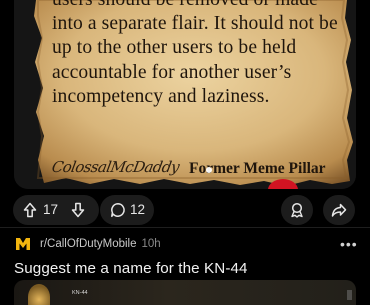 This screenshot has height=305, width=370. I want to click on parchment-line: accountable for another user’s, so click(172, 72).